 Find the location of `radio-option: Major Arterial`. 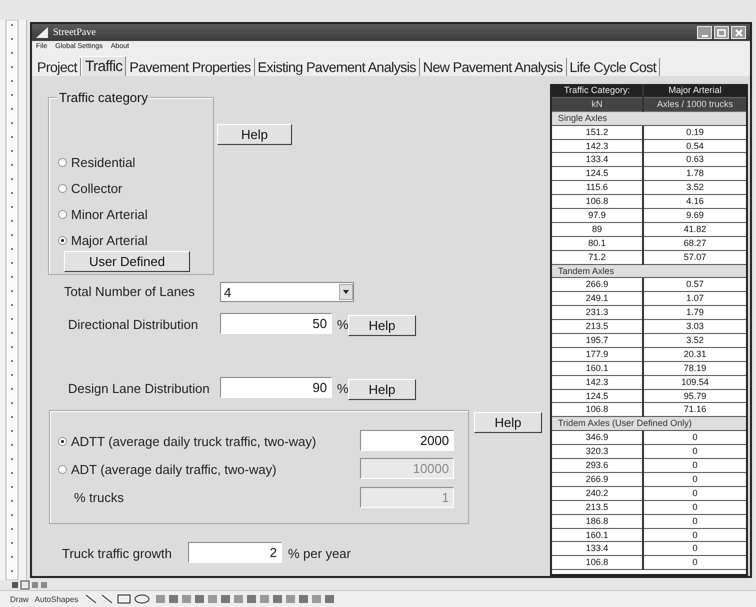

radio-option: Major Arterial is located at coordinates (103, 240).